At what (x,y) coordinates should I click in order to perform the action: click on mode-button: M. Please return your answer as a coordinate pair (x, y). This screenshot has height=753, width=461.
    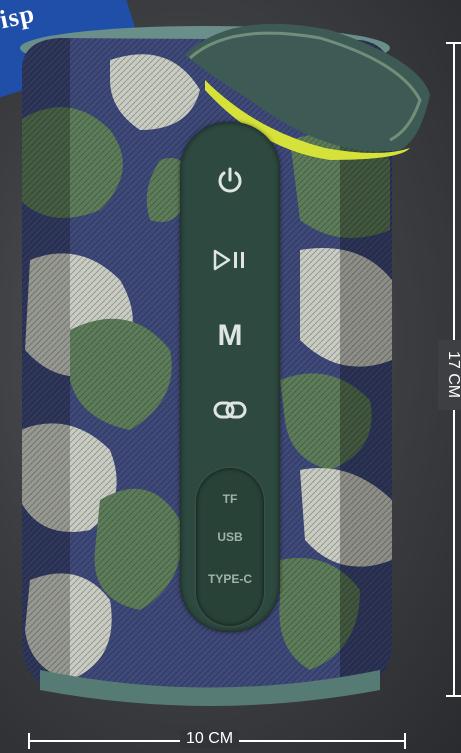
    Looking at the image, I should click on (230, 336).